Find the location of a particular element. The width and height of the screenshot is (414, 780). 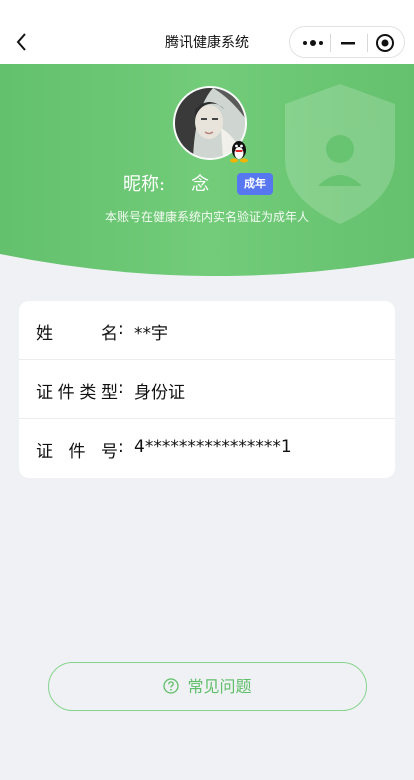

faq-button: 常见问题 is located at coordinates (207, 686).